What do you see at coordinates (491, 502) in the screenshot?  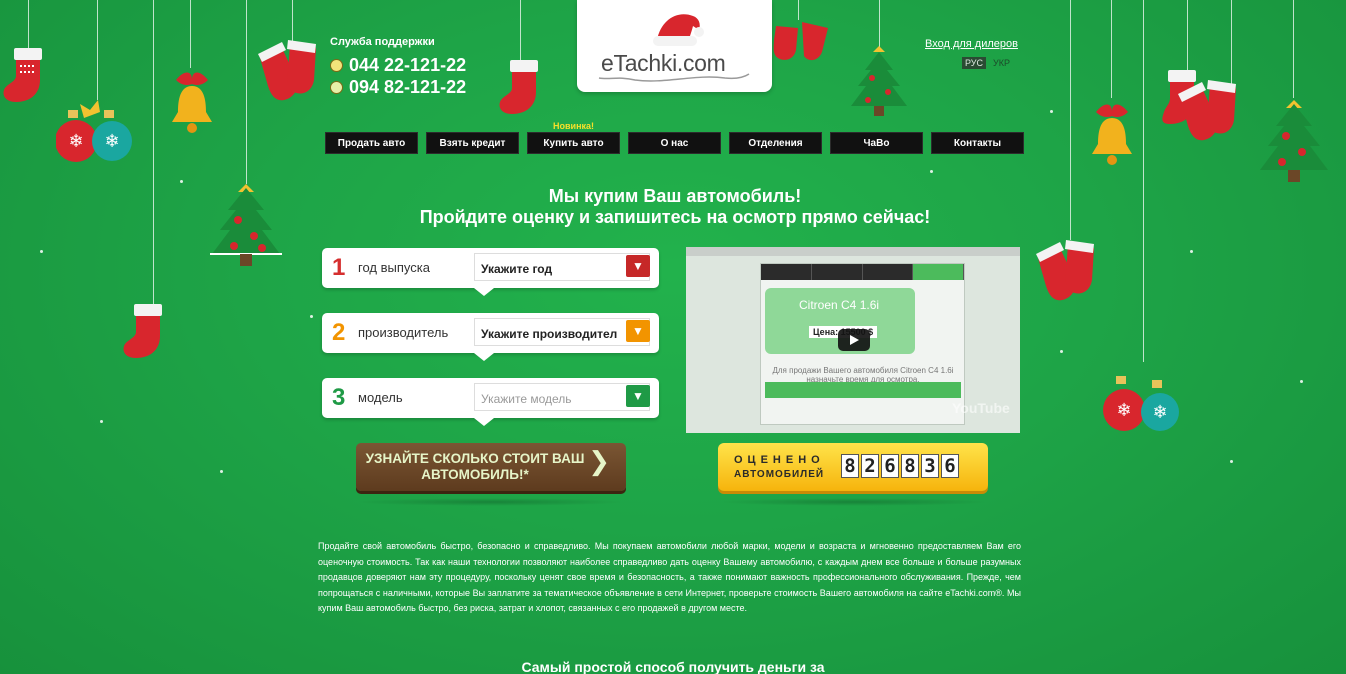 I see `button-shadow` at bounding box center [491, 502].